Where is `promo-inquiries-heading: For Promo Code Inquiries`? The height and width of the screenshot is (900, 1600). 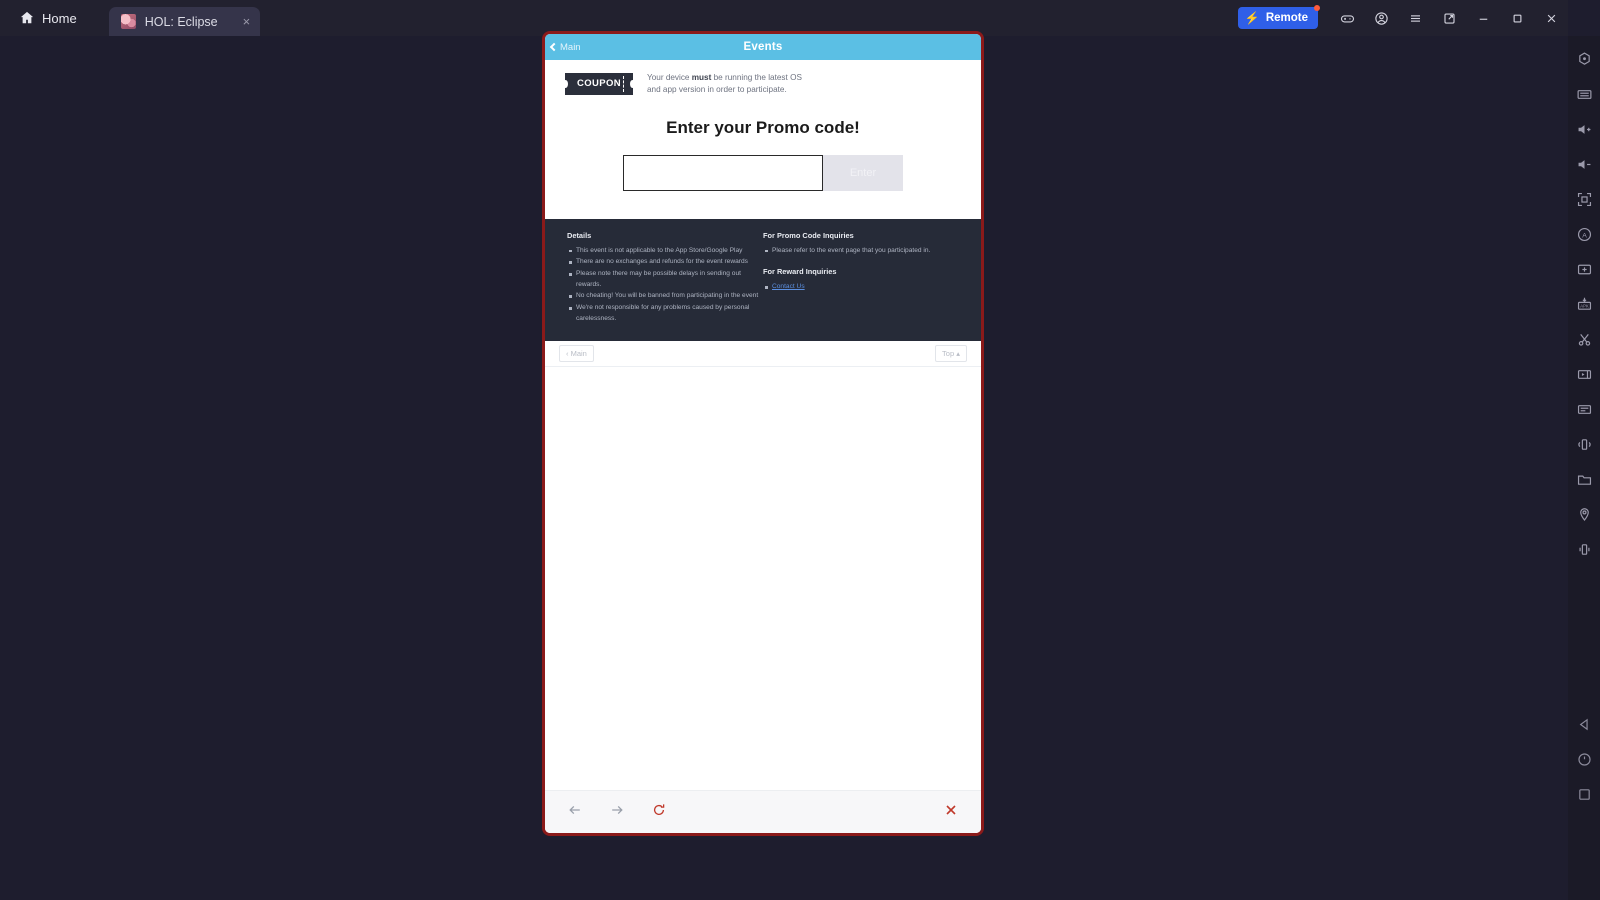 promo-inquiries-heading: For Promo Code Inquiries is located at coordinates (808, 235).